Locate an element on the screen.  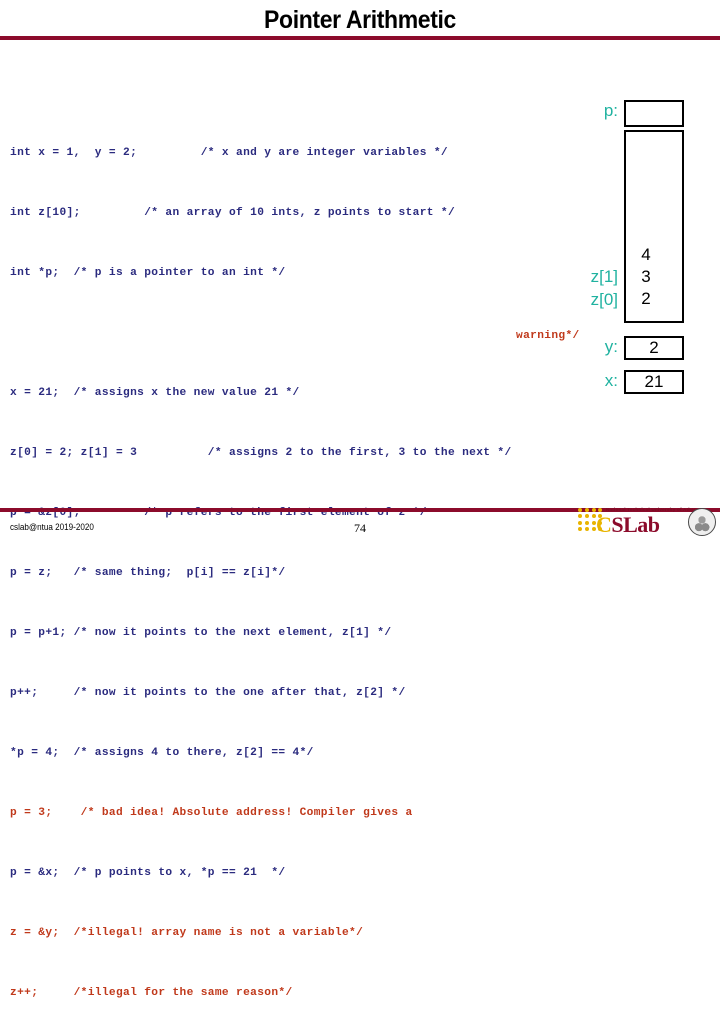
variable-x-label: x: is located at coordinates (611, 380).